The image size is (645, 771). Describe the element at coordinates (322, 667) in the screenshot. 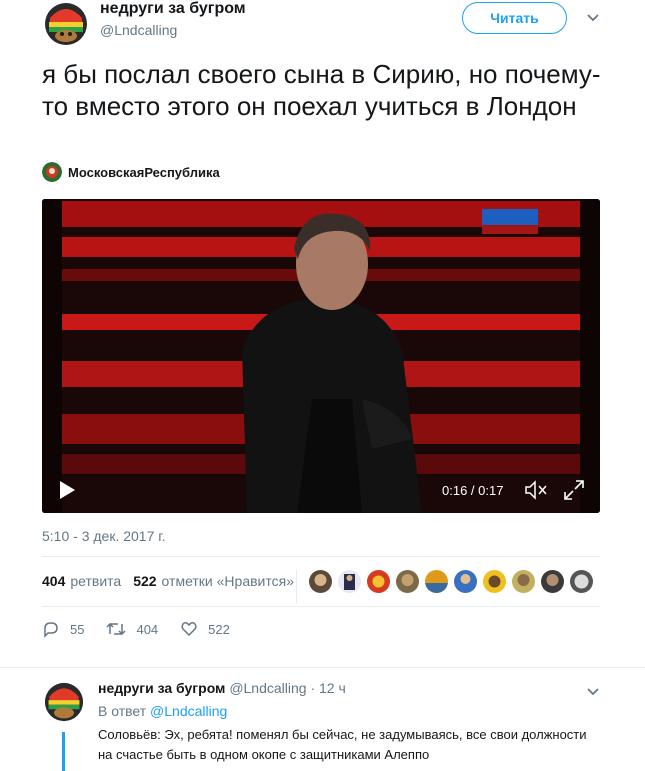

I see `thread-divider` at that location.